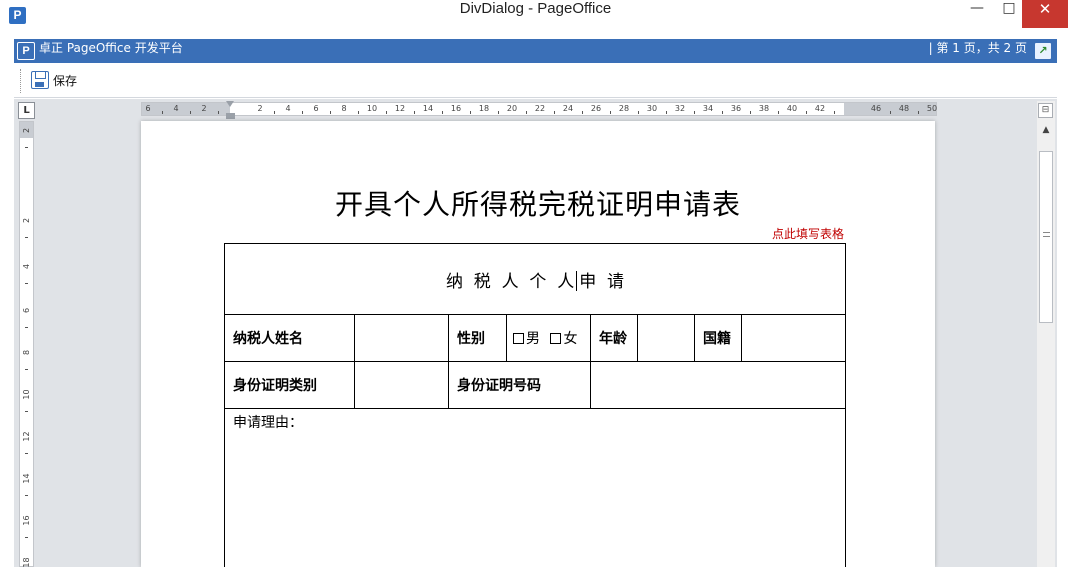 Image resolution: width=1071 pixels, height=567 pixels. Describe the element at coordinates (26, 310) in the screenshot. I see `vertical-ruler-number: 6` at that location.